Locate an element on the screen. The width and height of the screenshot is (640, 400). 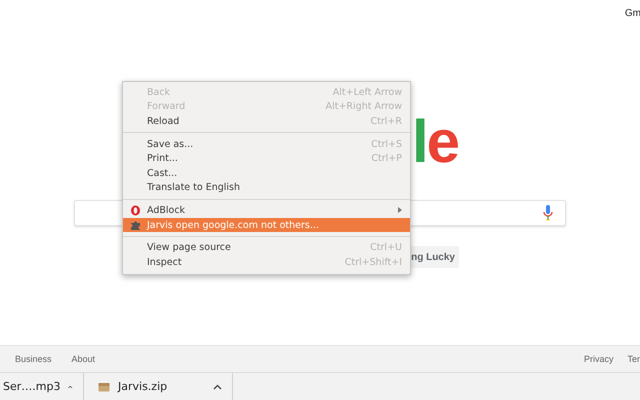
stop-sign-icon is located at coordinates (135, 210).